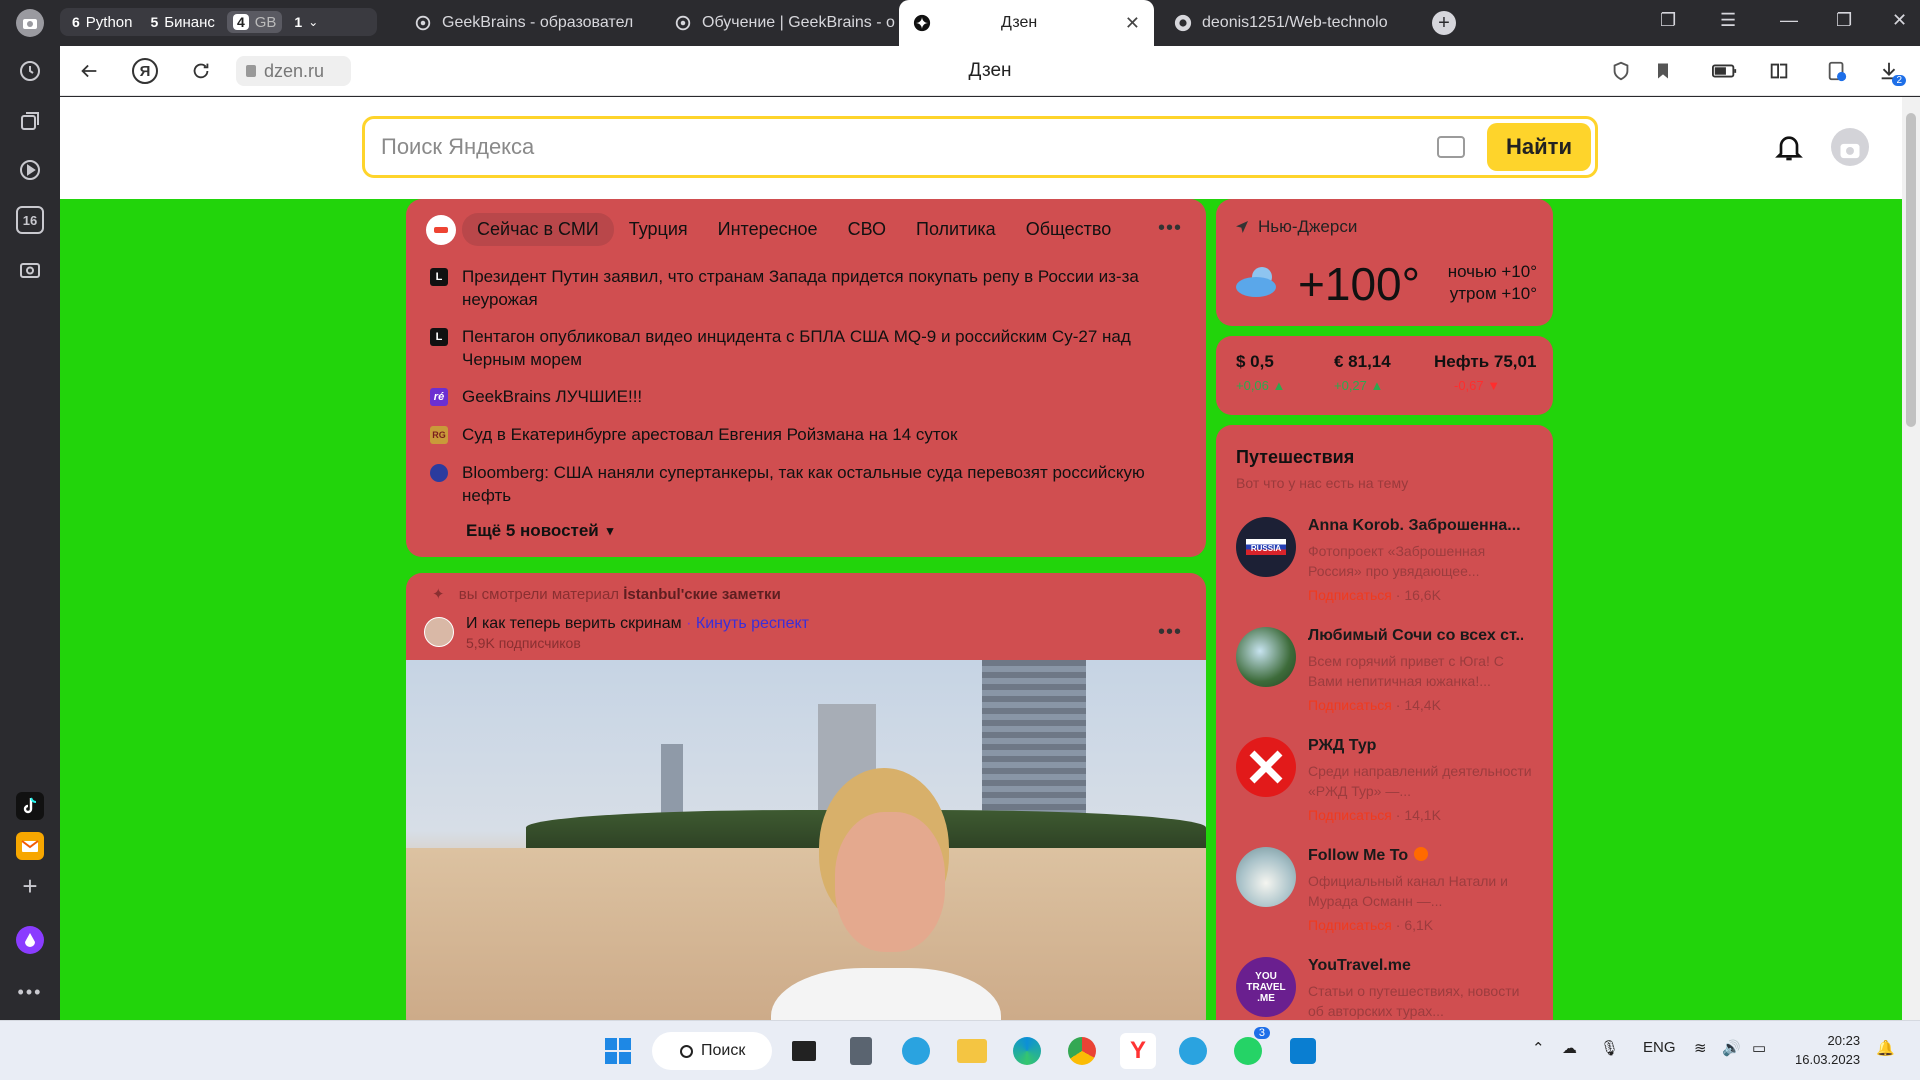 Image resolution: width=1920 pixels, height=1080 pixels. Describe the element at coordinates (1827, 1050) in the screenshot. I see `clock: 20:23 16.03.2023` at that location.